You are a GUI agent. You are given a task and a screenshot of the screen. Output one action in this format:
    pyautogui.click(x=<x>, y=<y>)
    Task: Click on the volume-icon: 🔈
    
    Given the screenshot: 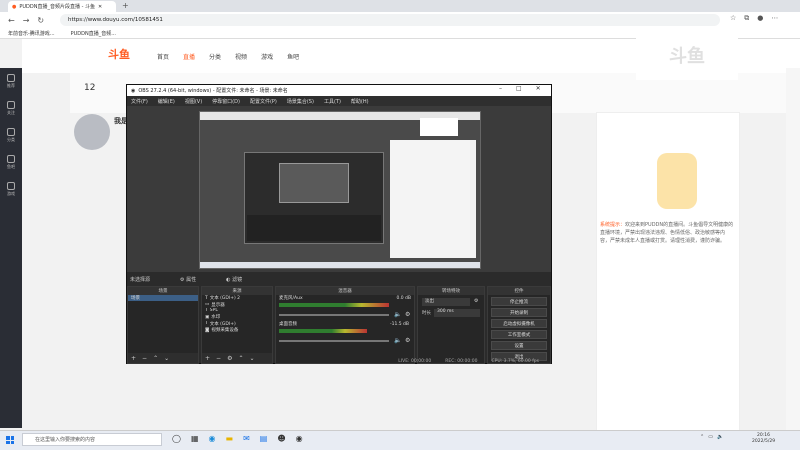 What is the action you would take?
    pyautogui.click(x=720, y=437)
    